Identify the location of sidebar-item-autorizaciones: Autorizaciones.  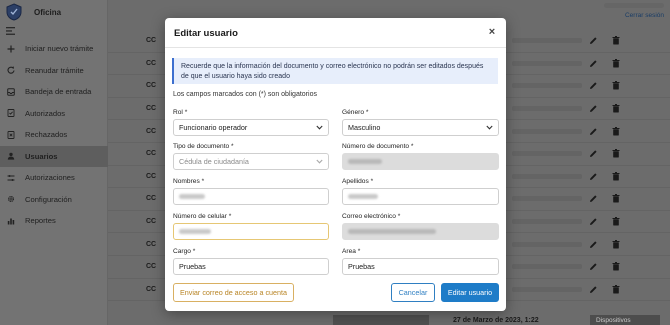
(54, 178).